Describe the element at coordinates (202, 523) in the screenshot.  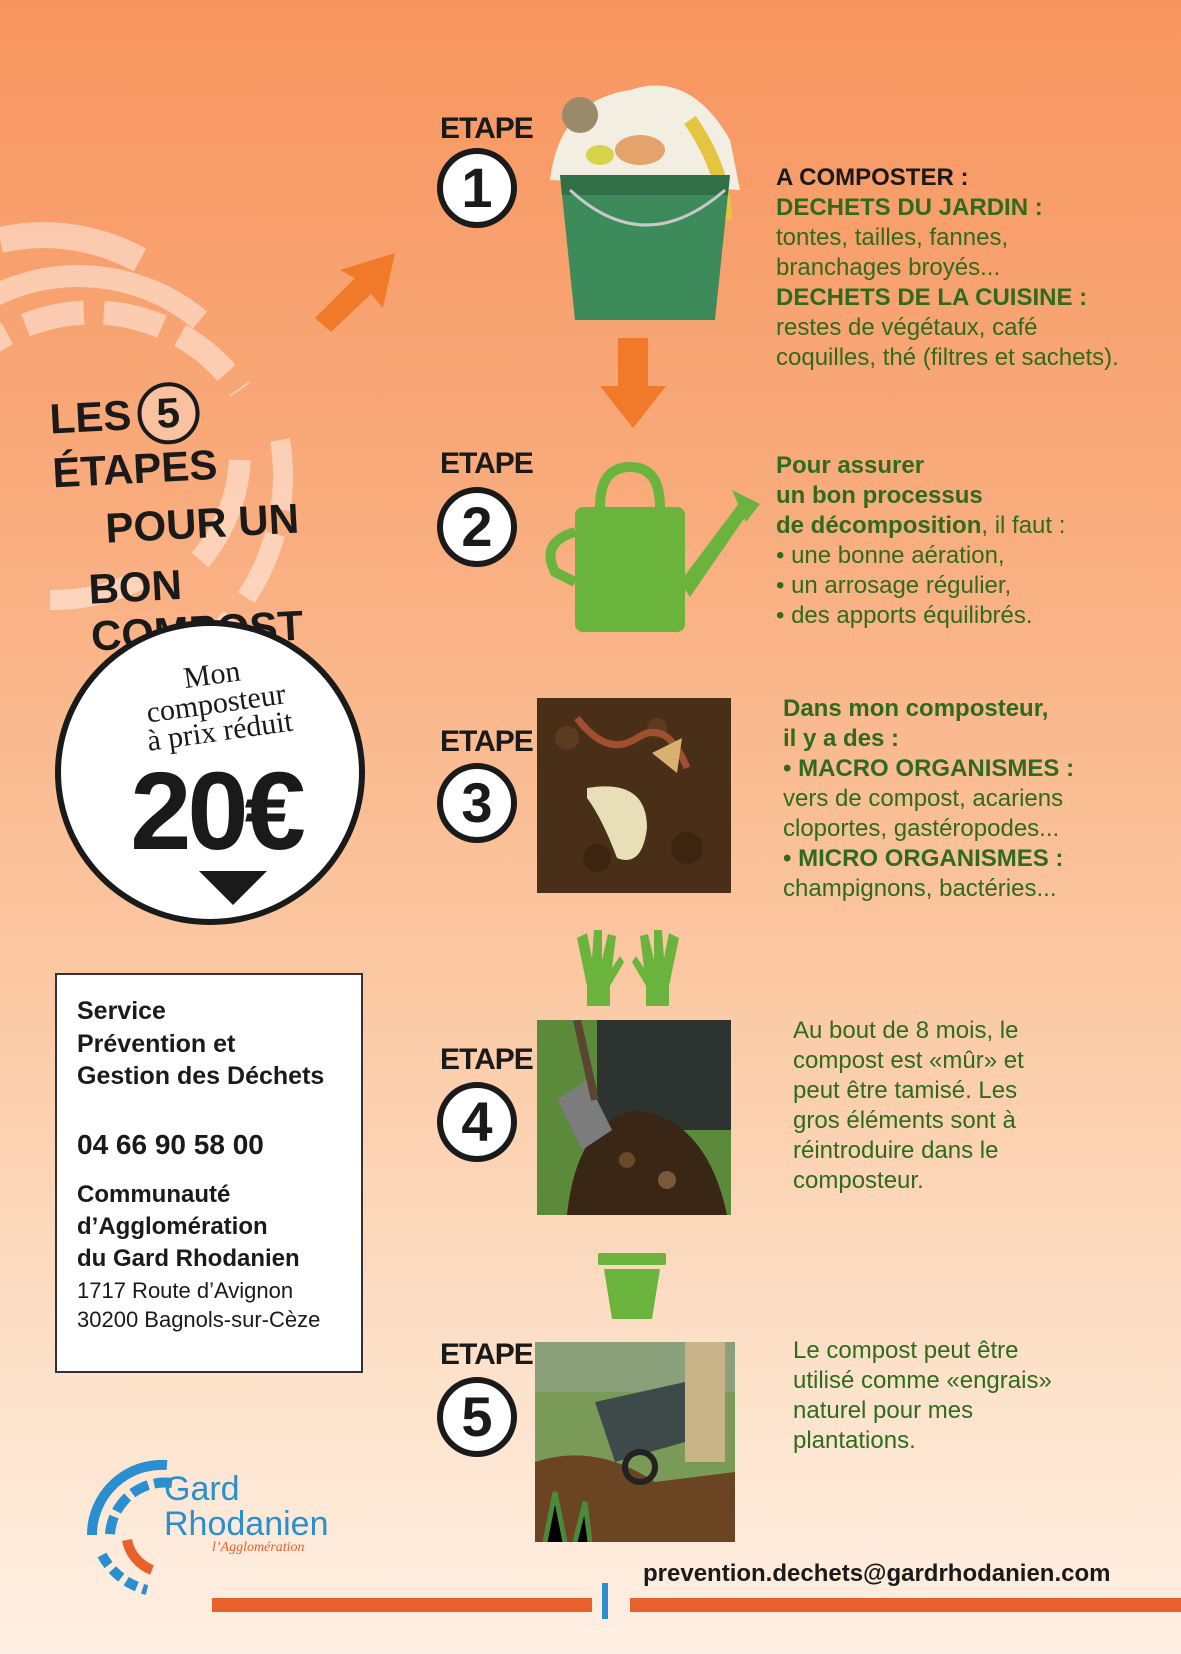
I see `title-line2: POUR UN` at that location.